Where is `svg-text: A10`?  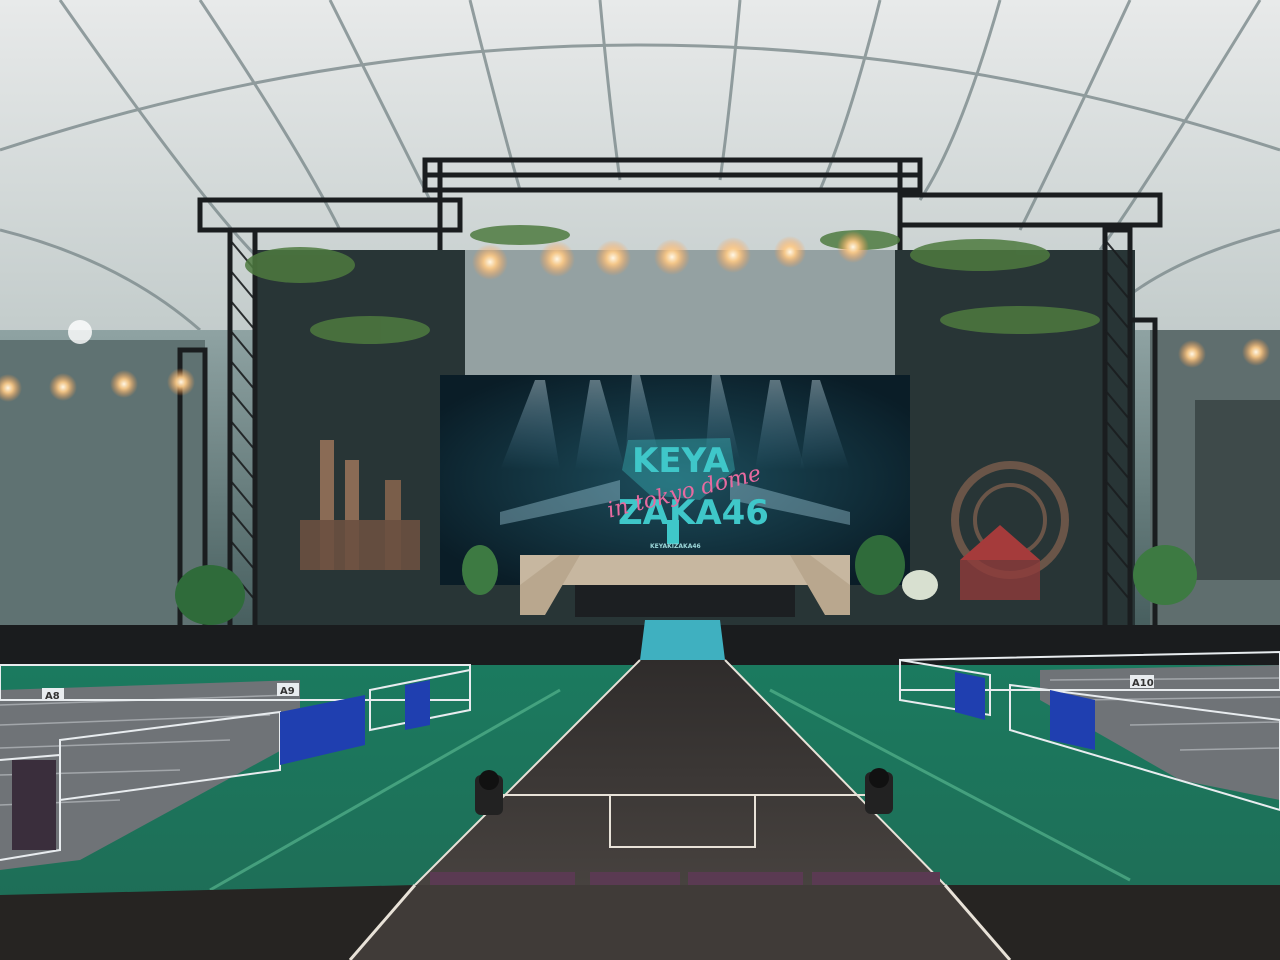
svg-text: A10 is located at coordinates (1143, 683).